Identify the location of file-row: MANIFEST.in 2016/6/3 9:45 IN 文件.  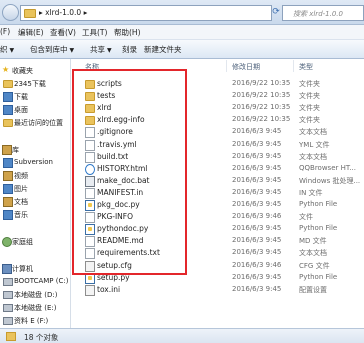
(217, 193).